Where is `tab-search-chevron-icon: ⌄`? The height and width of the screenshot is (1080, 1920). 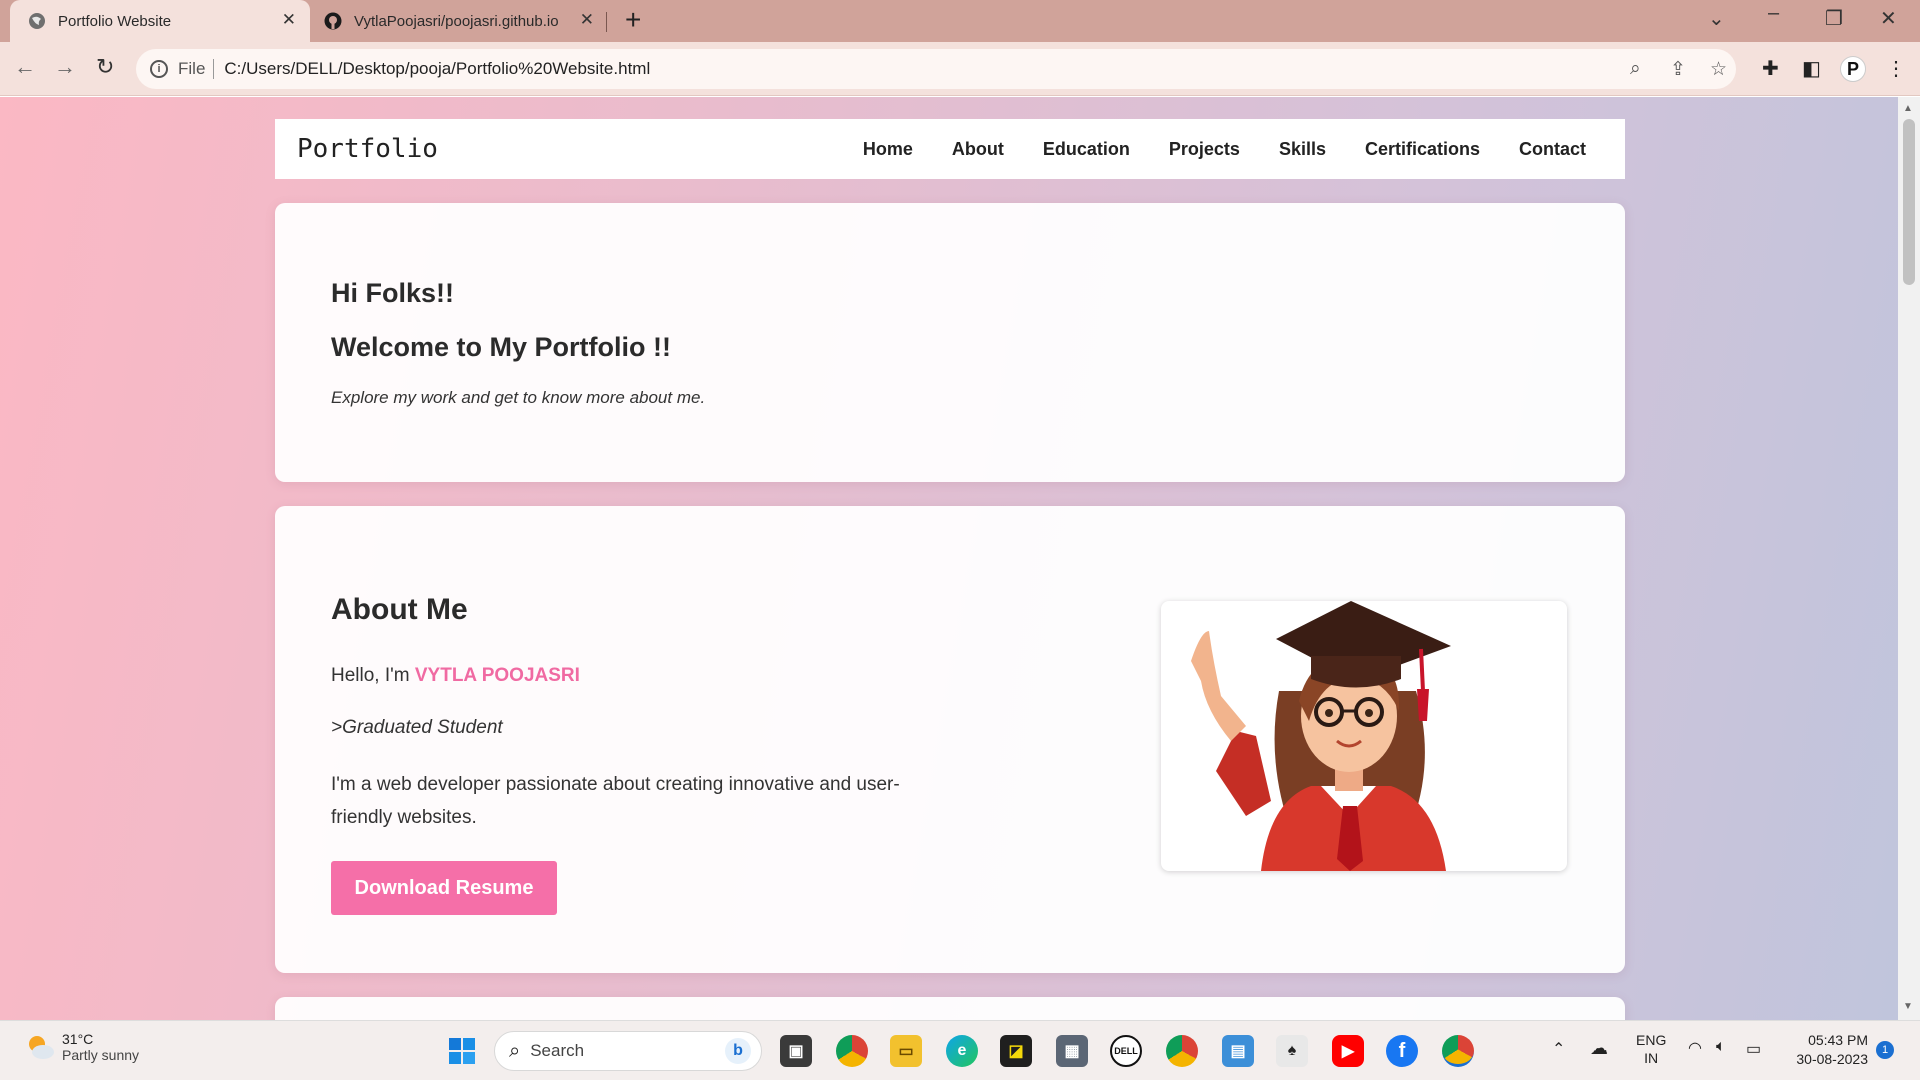
tab-search-chevron-icon: ⌄ is located at coordinates (1716, 18).